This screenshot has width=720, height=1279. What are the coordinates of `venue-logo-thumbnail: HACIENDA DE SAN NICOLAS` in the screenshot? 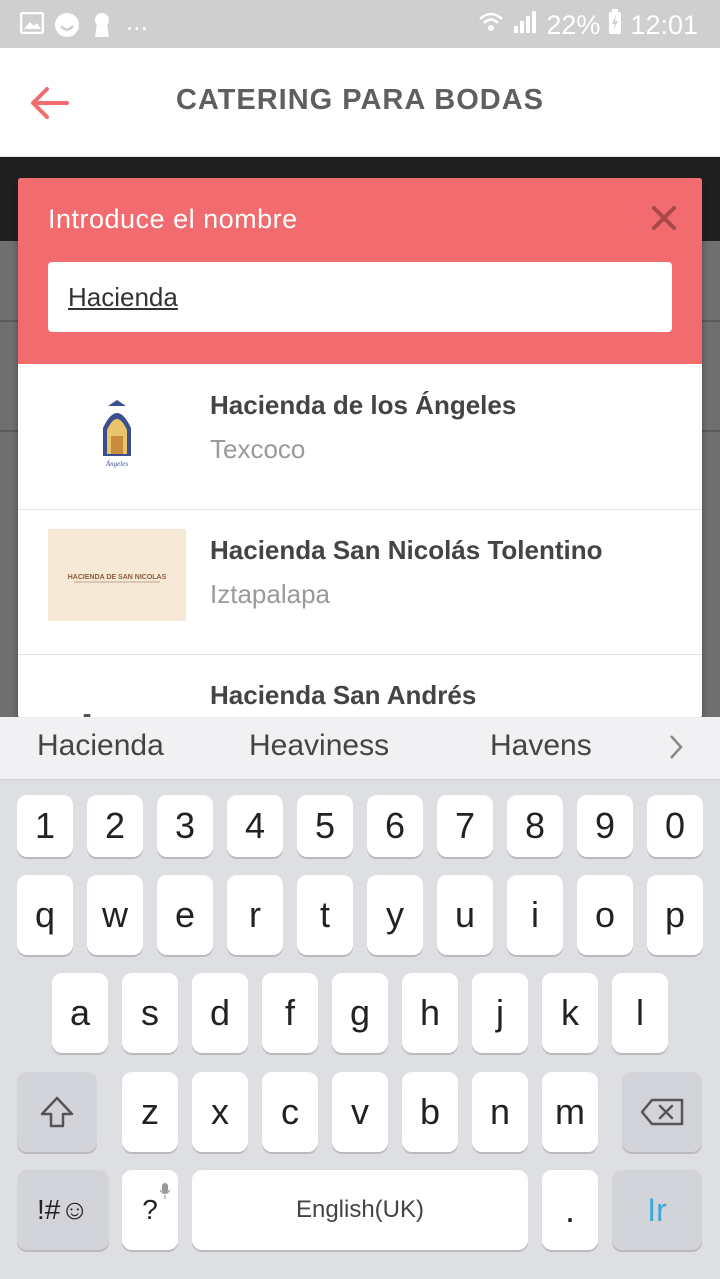 It's located at (117, 575).